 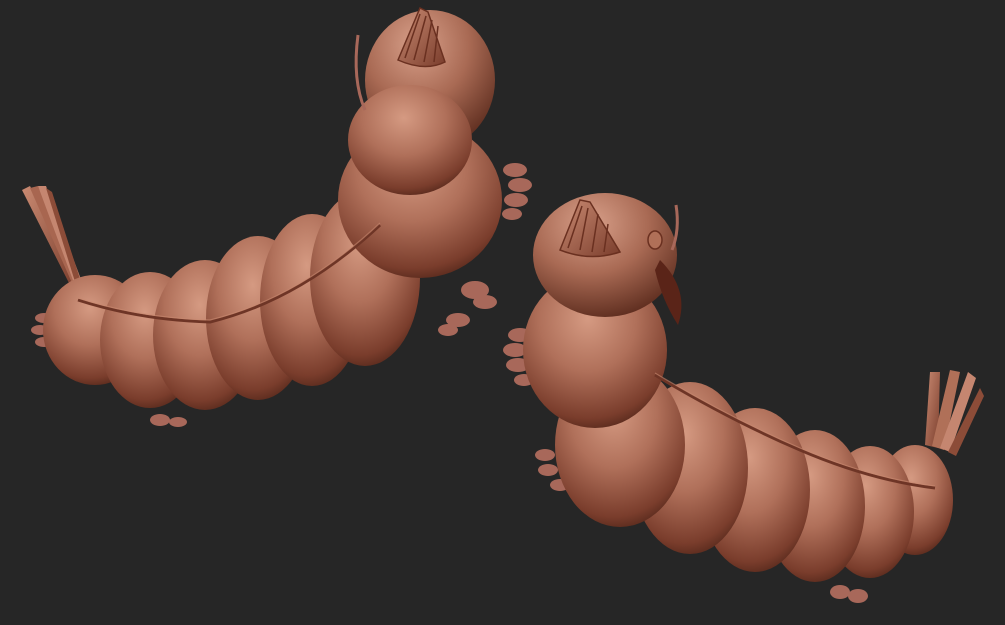 I want to click on eye, so click(x=655, y=240).